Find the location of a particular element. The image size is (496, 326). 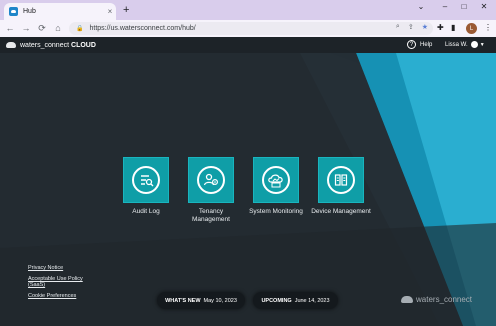

forward-icon: → is located at coordinates (26, 28).